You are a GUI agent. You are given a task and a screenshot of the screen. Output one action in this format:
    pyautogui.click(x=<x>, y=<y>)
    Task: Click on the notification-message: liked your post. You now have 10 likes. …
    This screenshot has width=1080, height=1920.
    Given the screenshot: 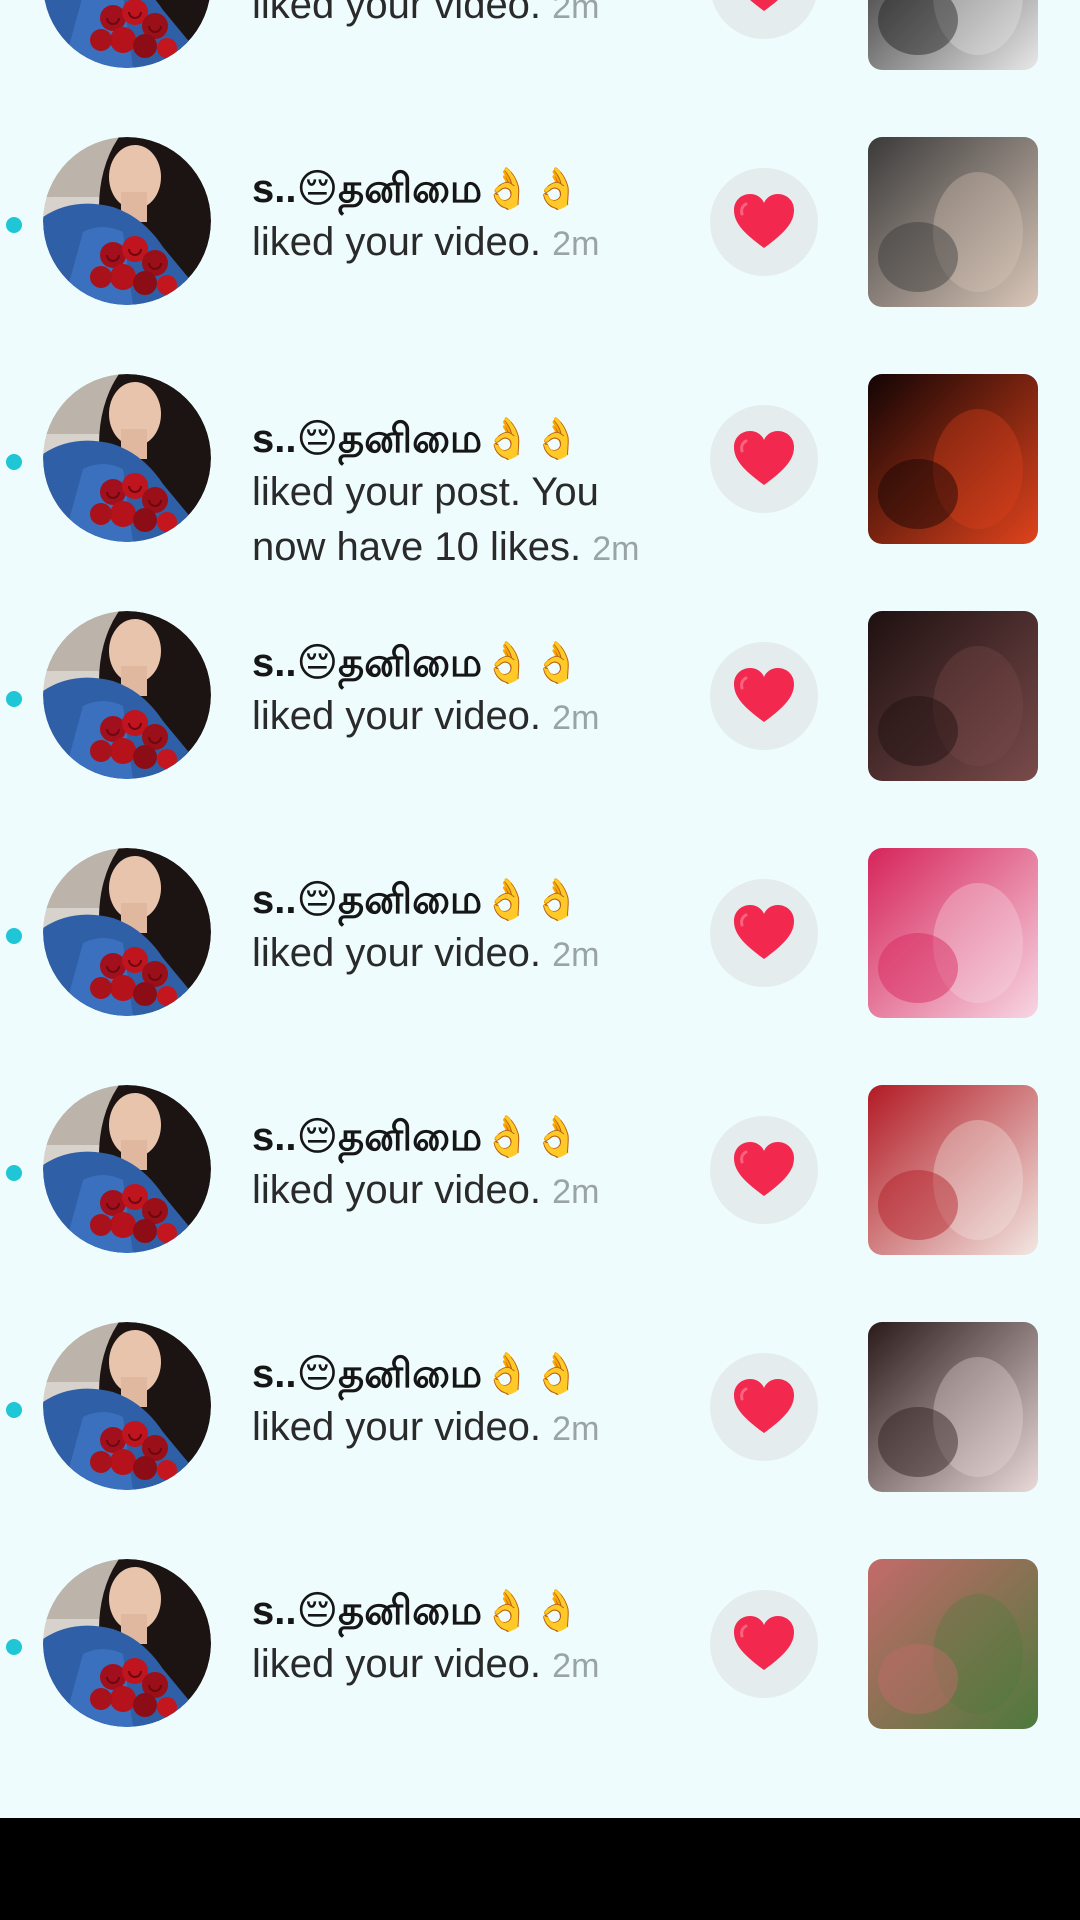 What is the action you would take?
    pyautogui.click(x=462, y=521)
    